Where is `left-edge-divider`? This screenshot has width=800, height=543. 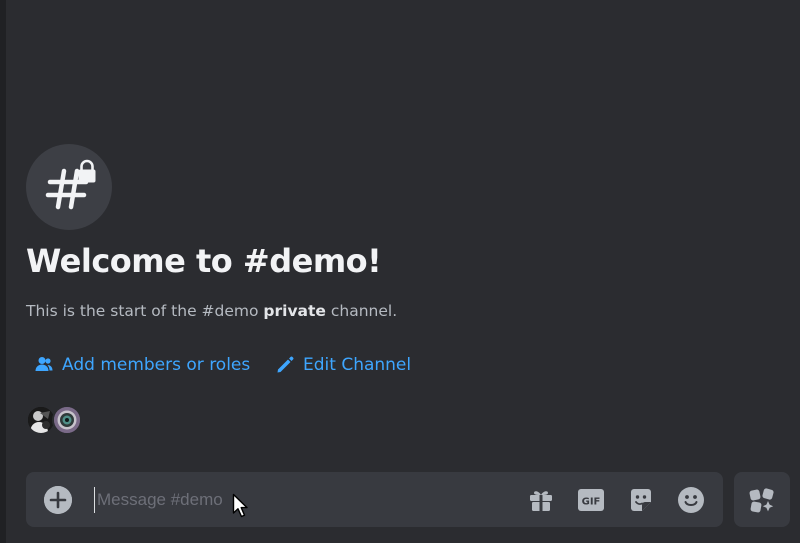
left-edge-divider is located at coordinates (3, 271).